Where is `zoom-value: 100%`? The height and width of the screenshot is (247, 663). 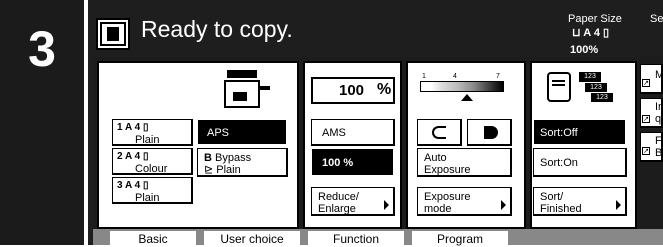
zoom-value: 100% is located at coordinates (584, 50).